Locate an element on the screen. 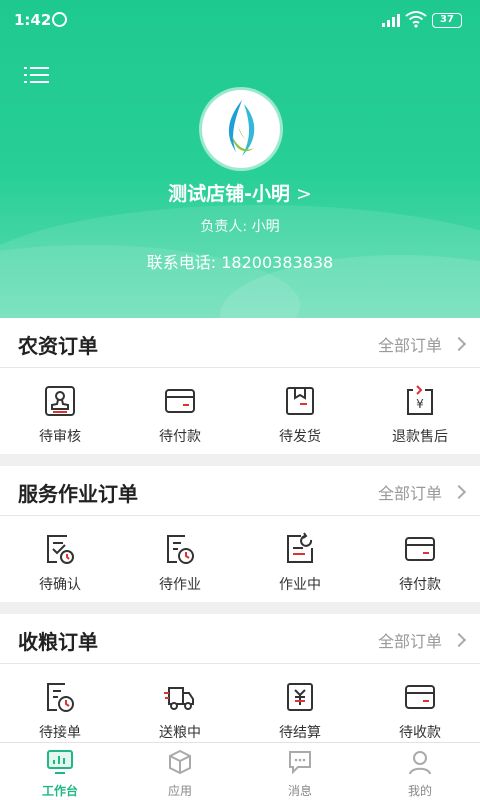 This screenshot has width=480, height=800. section-title: 农资订单 is located at coordinates (58, 346).